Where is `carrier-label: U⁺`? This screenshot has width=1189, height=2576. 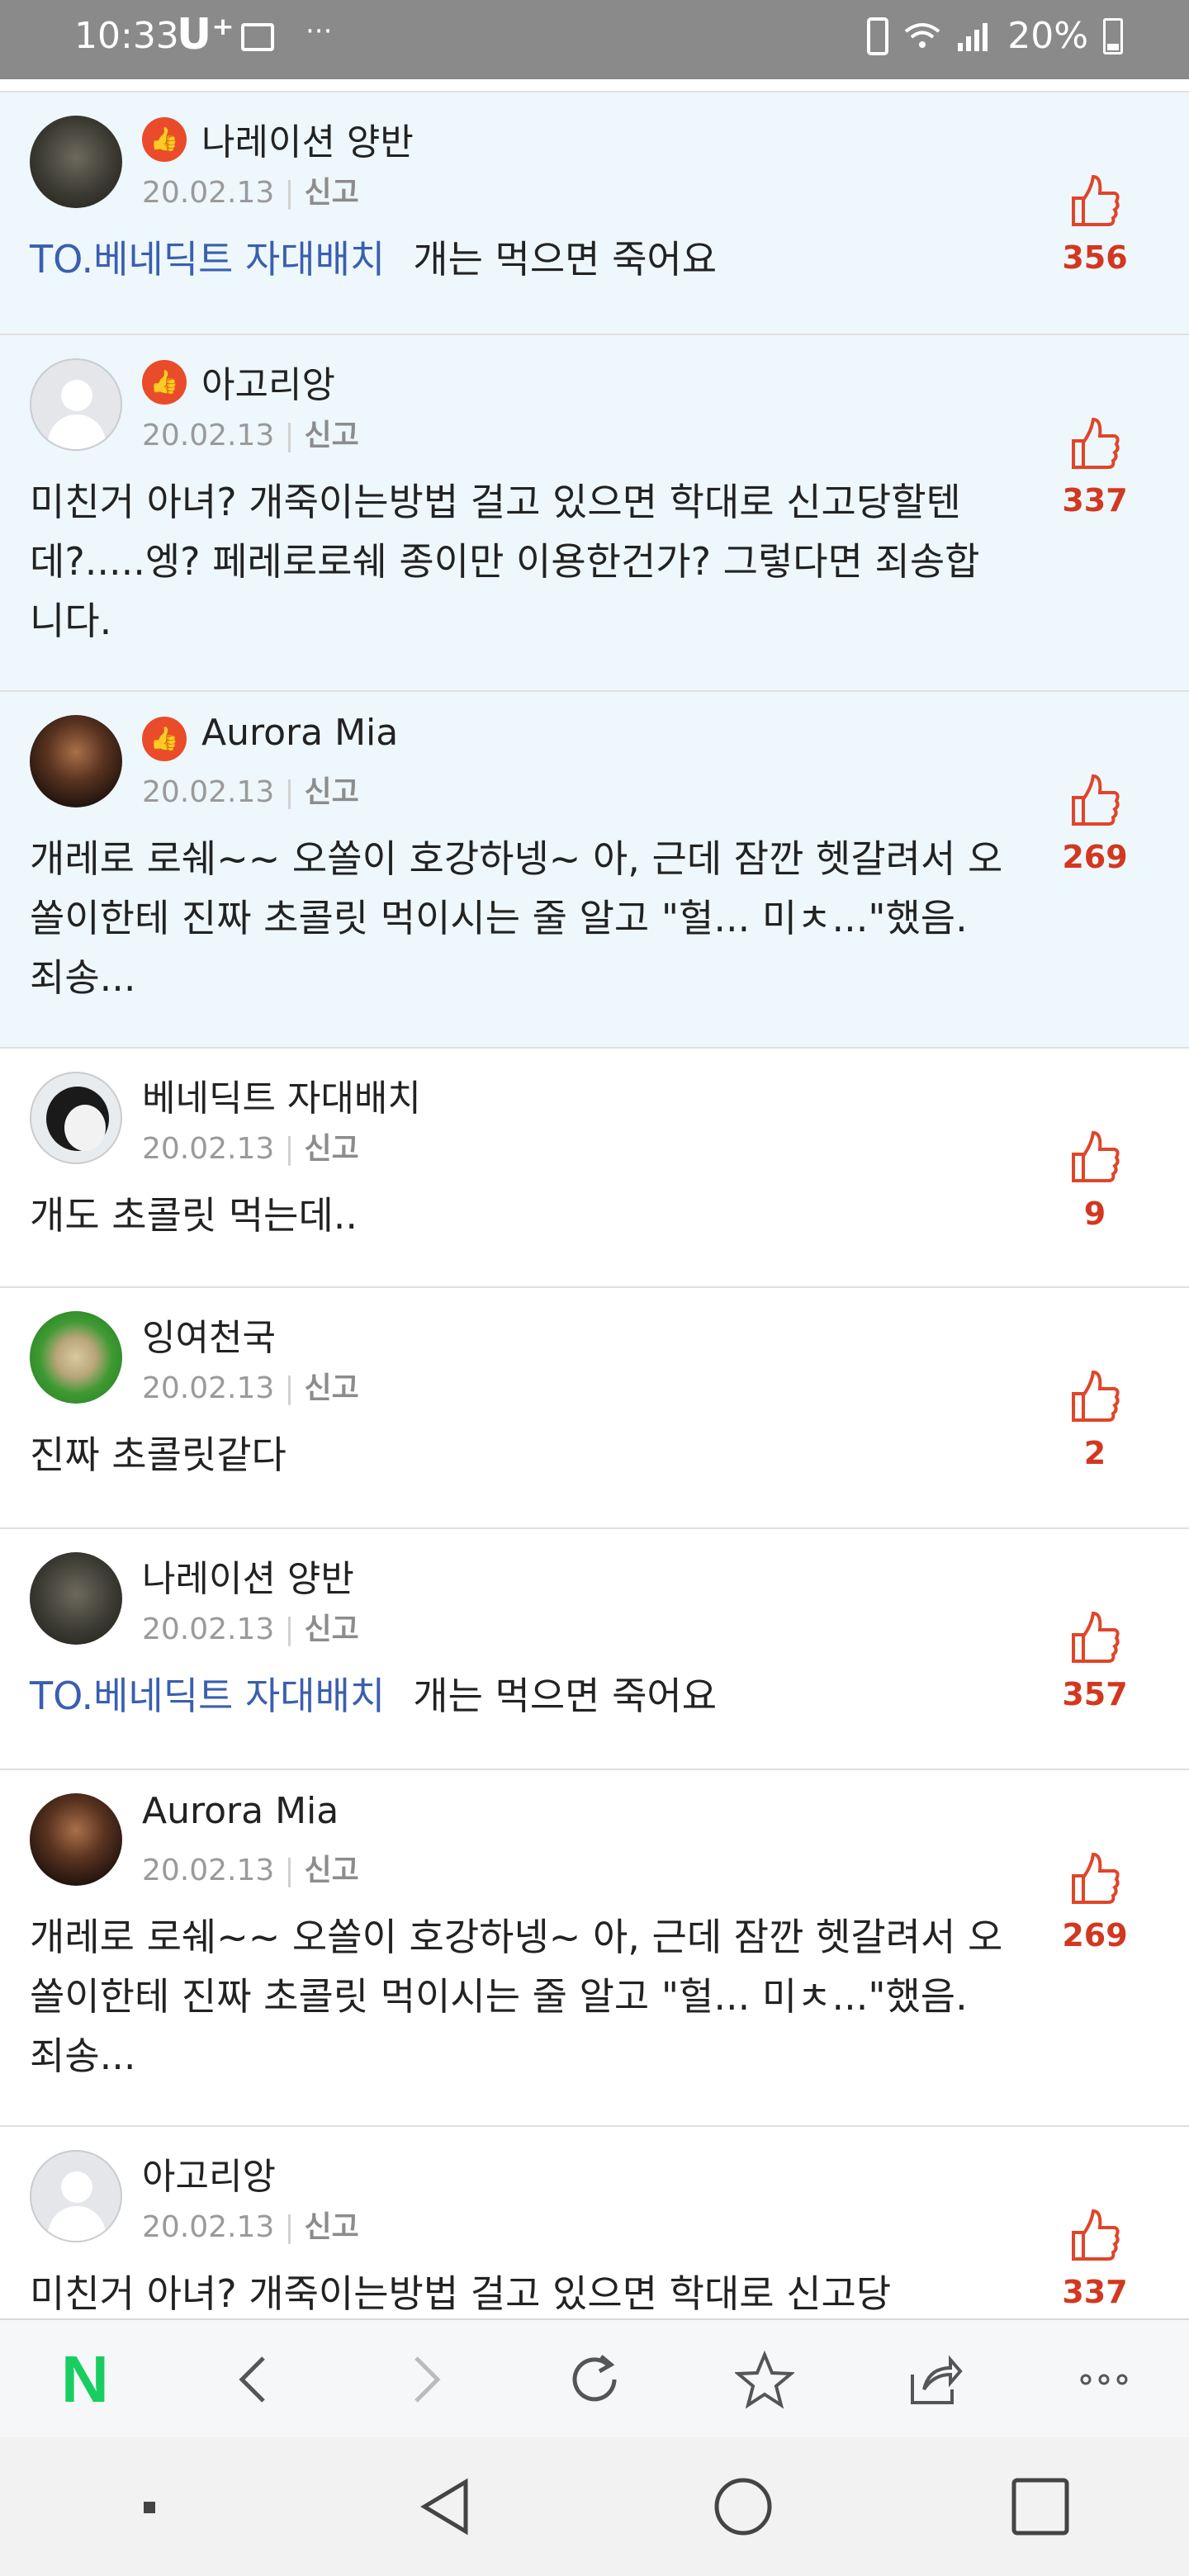 carrier-label: U⁺ is located at coordinates (205, 34).